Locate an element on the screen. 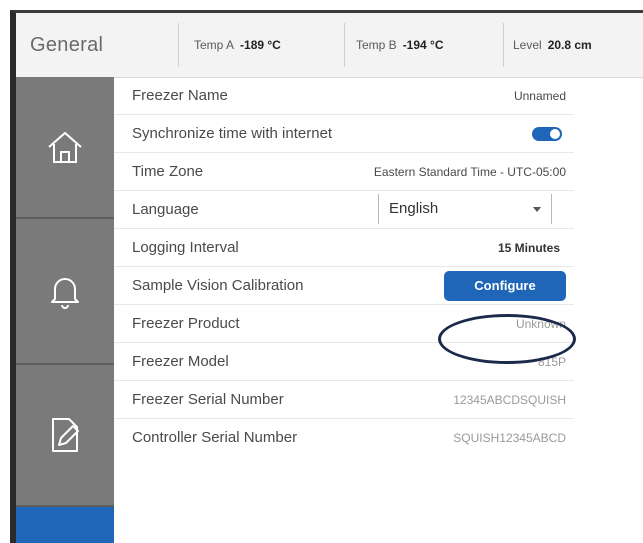 This screenshot has height=543, width=643. sidebar-item-alerts is located at coordinates (65, 292).